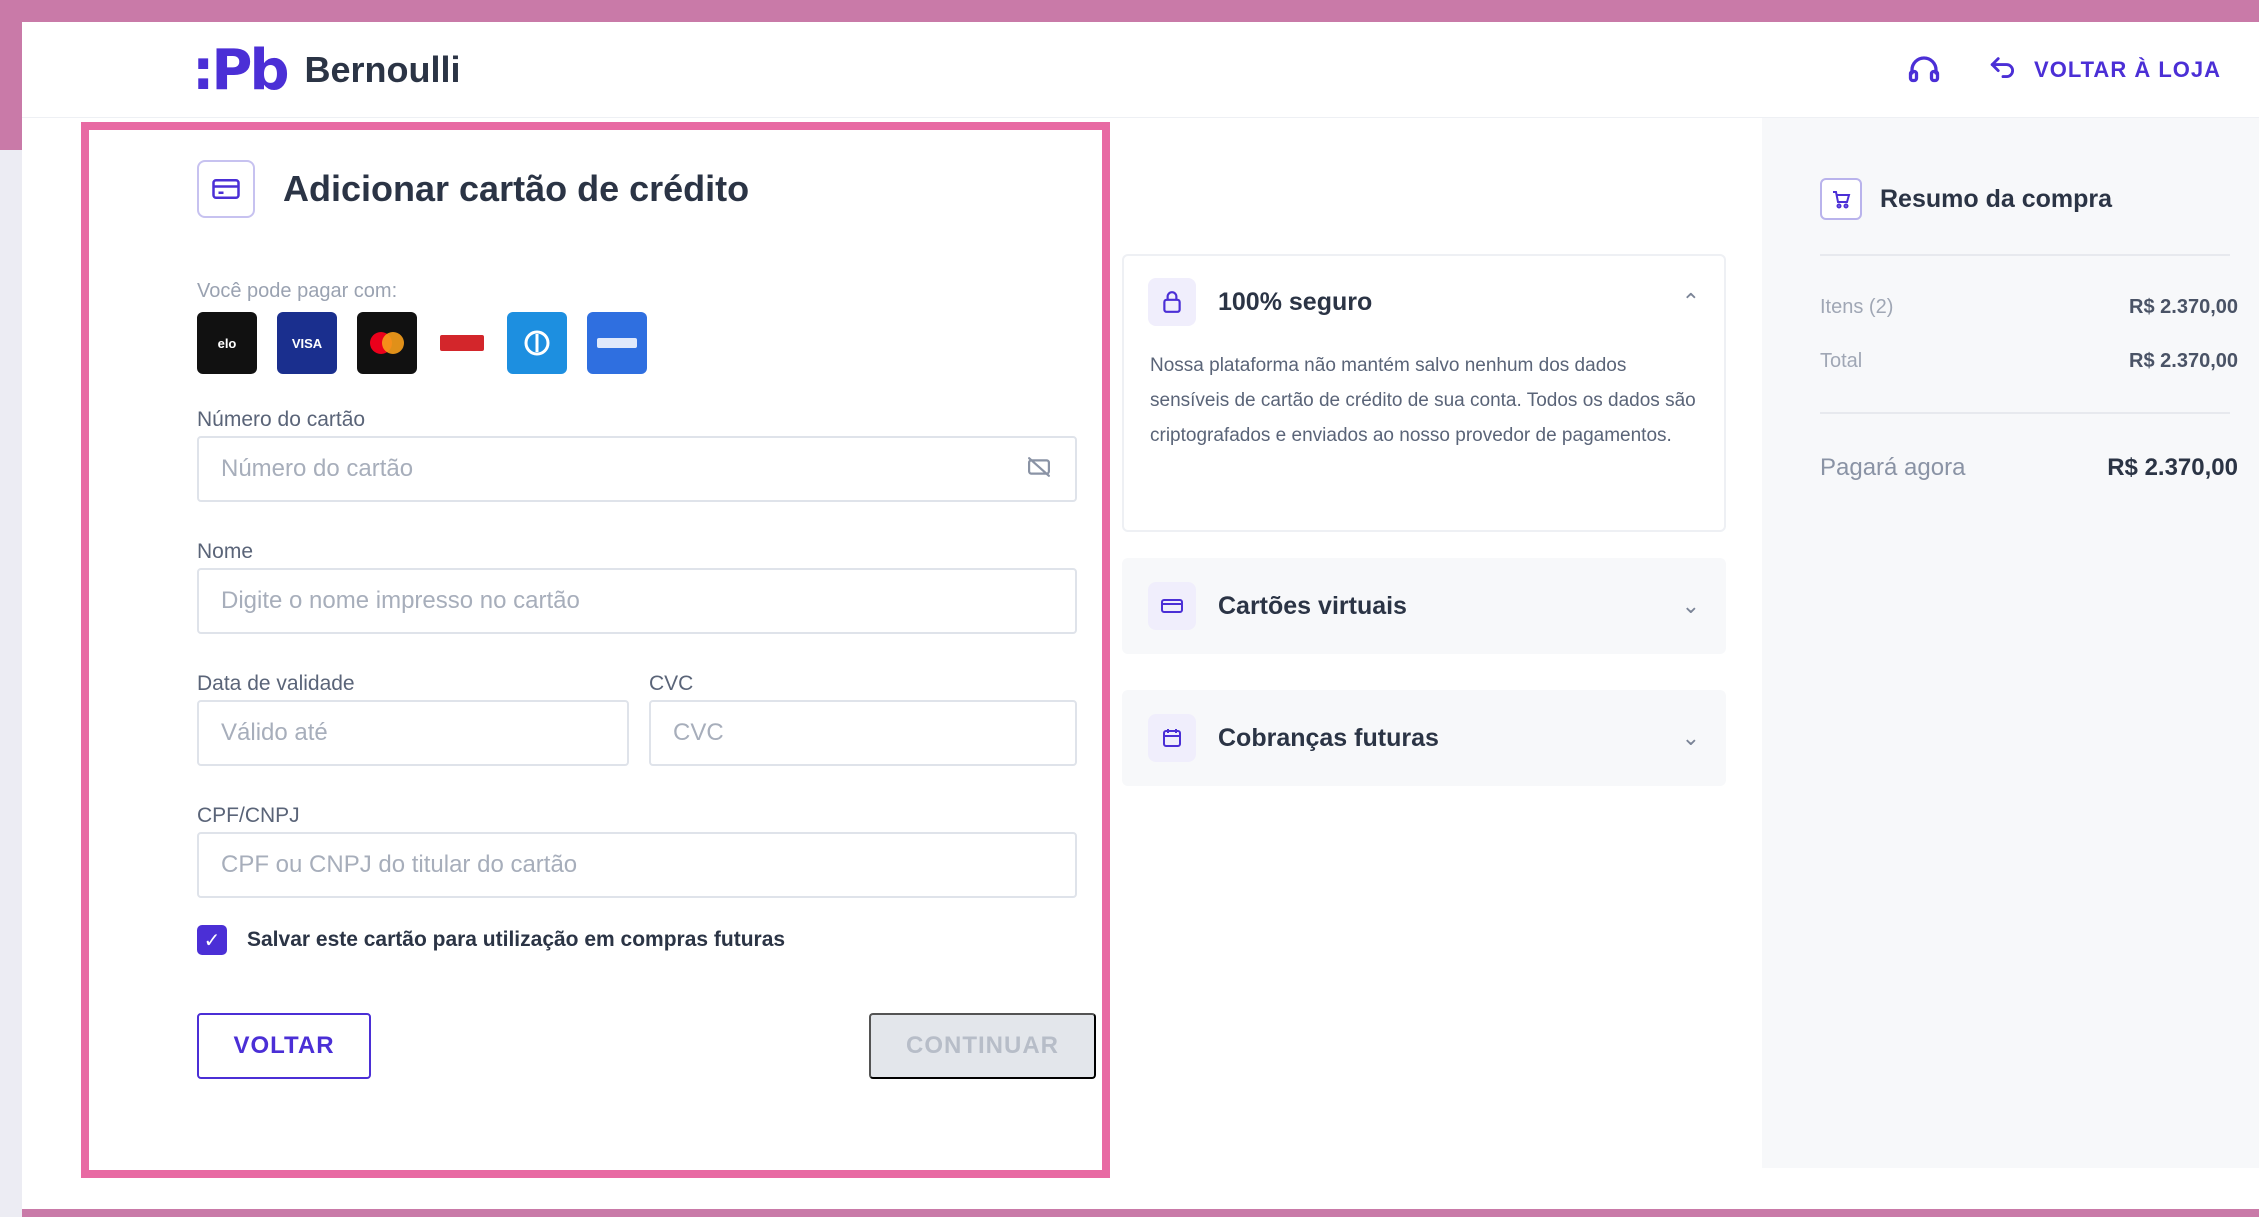  I want to click on return-arrow-icon, so click(2003, 70).